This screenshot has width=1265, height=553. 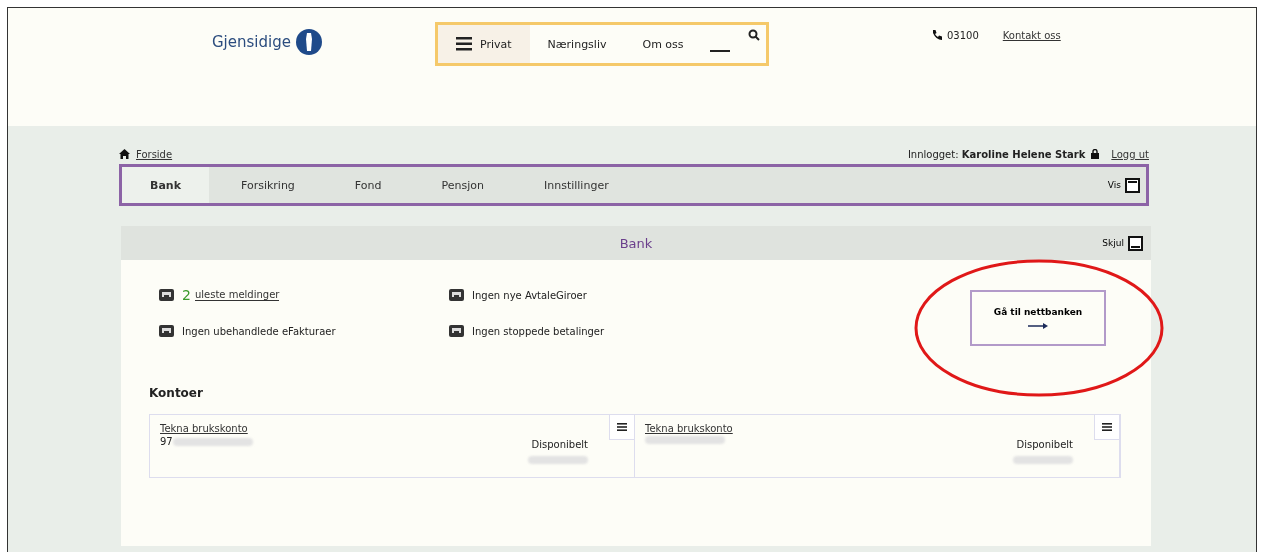 What do you see at coordinates (663, 44) in the screenshot?
I see `nav-tab: Om oss` at bounding box center [663, 44].